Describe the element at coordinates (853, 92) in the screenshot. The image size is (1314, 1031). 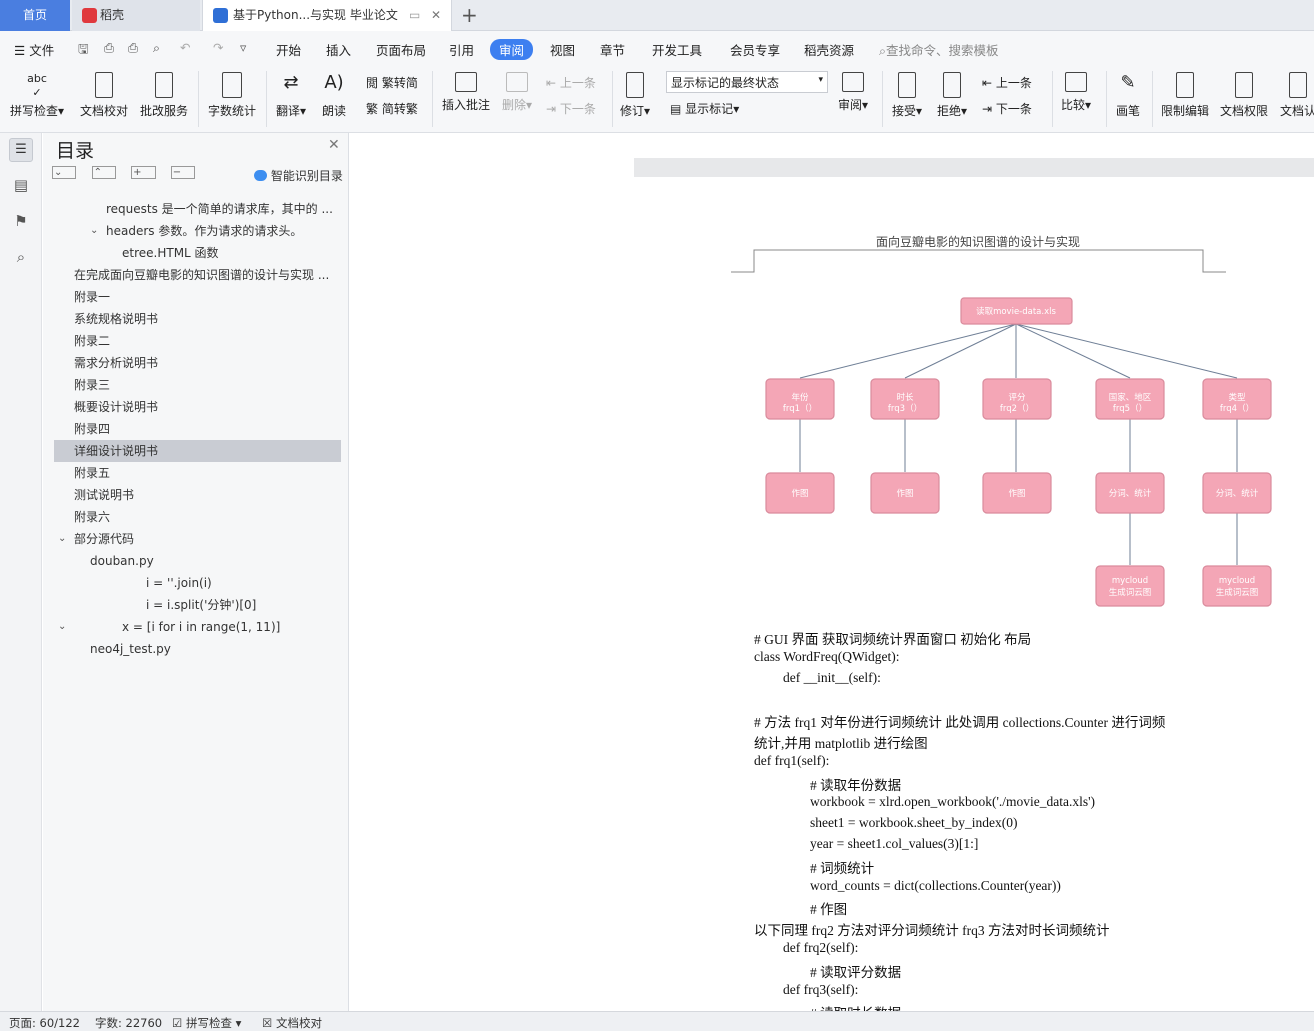
I see `review-pane-button: 审阅▾` at that location.